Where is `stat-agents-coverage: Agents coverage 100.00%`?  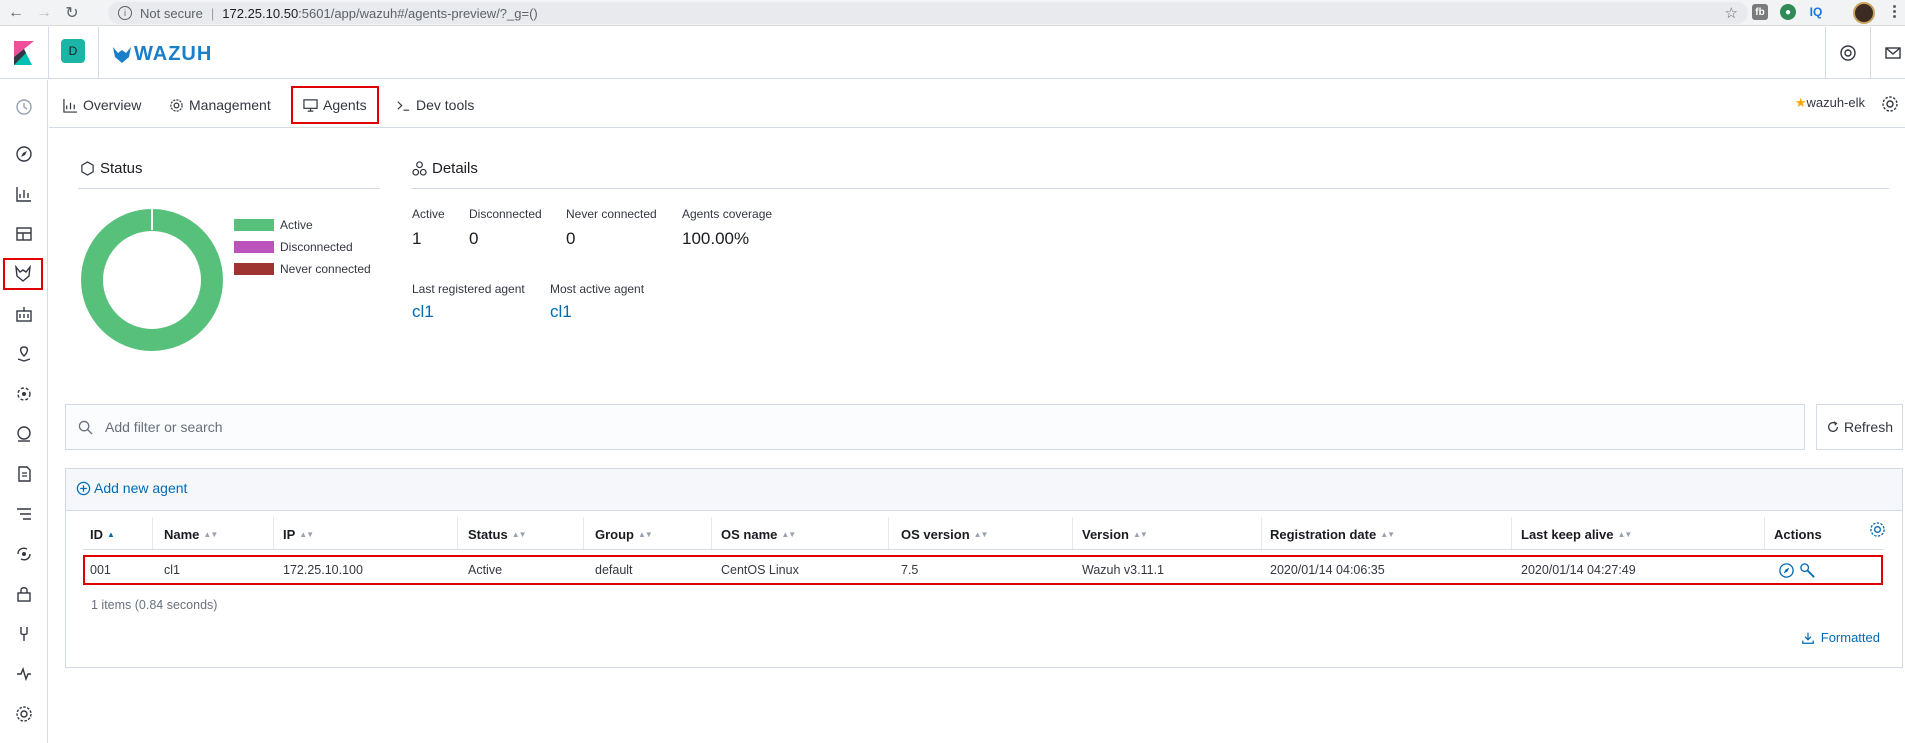
stat-agents-coverage: Agents coverage 100.00% is located at coordinates (727, 228).